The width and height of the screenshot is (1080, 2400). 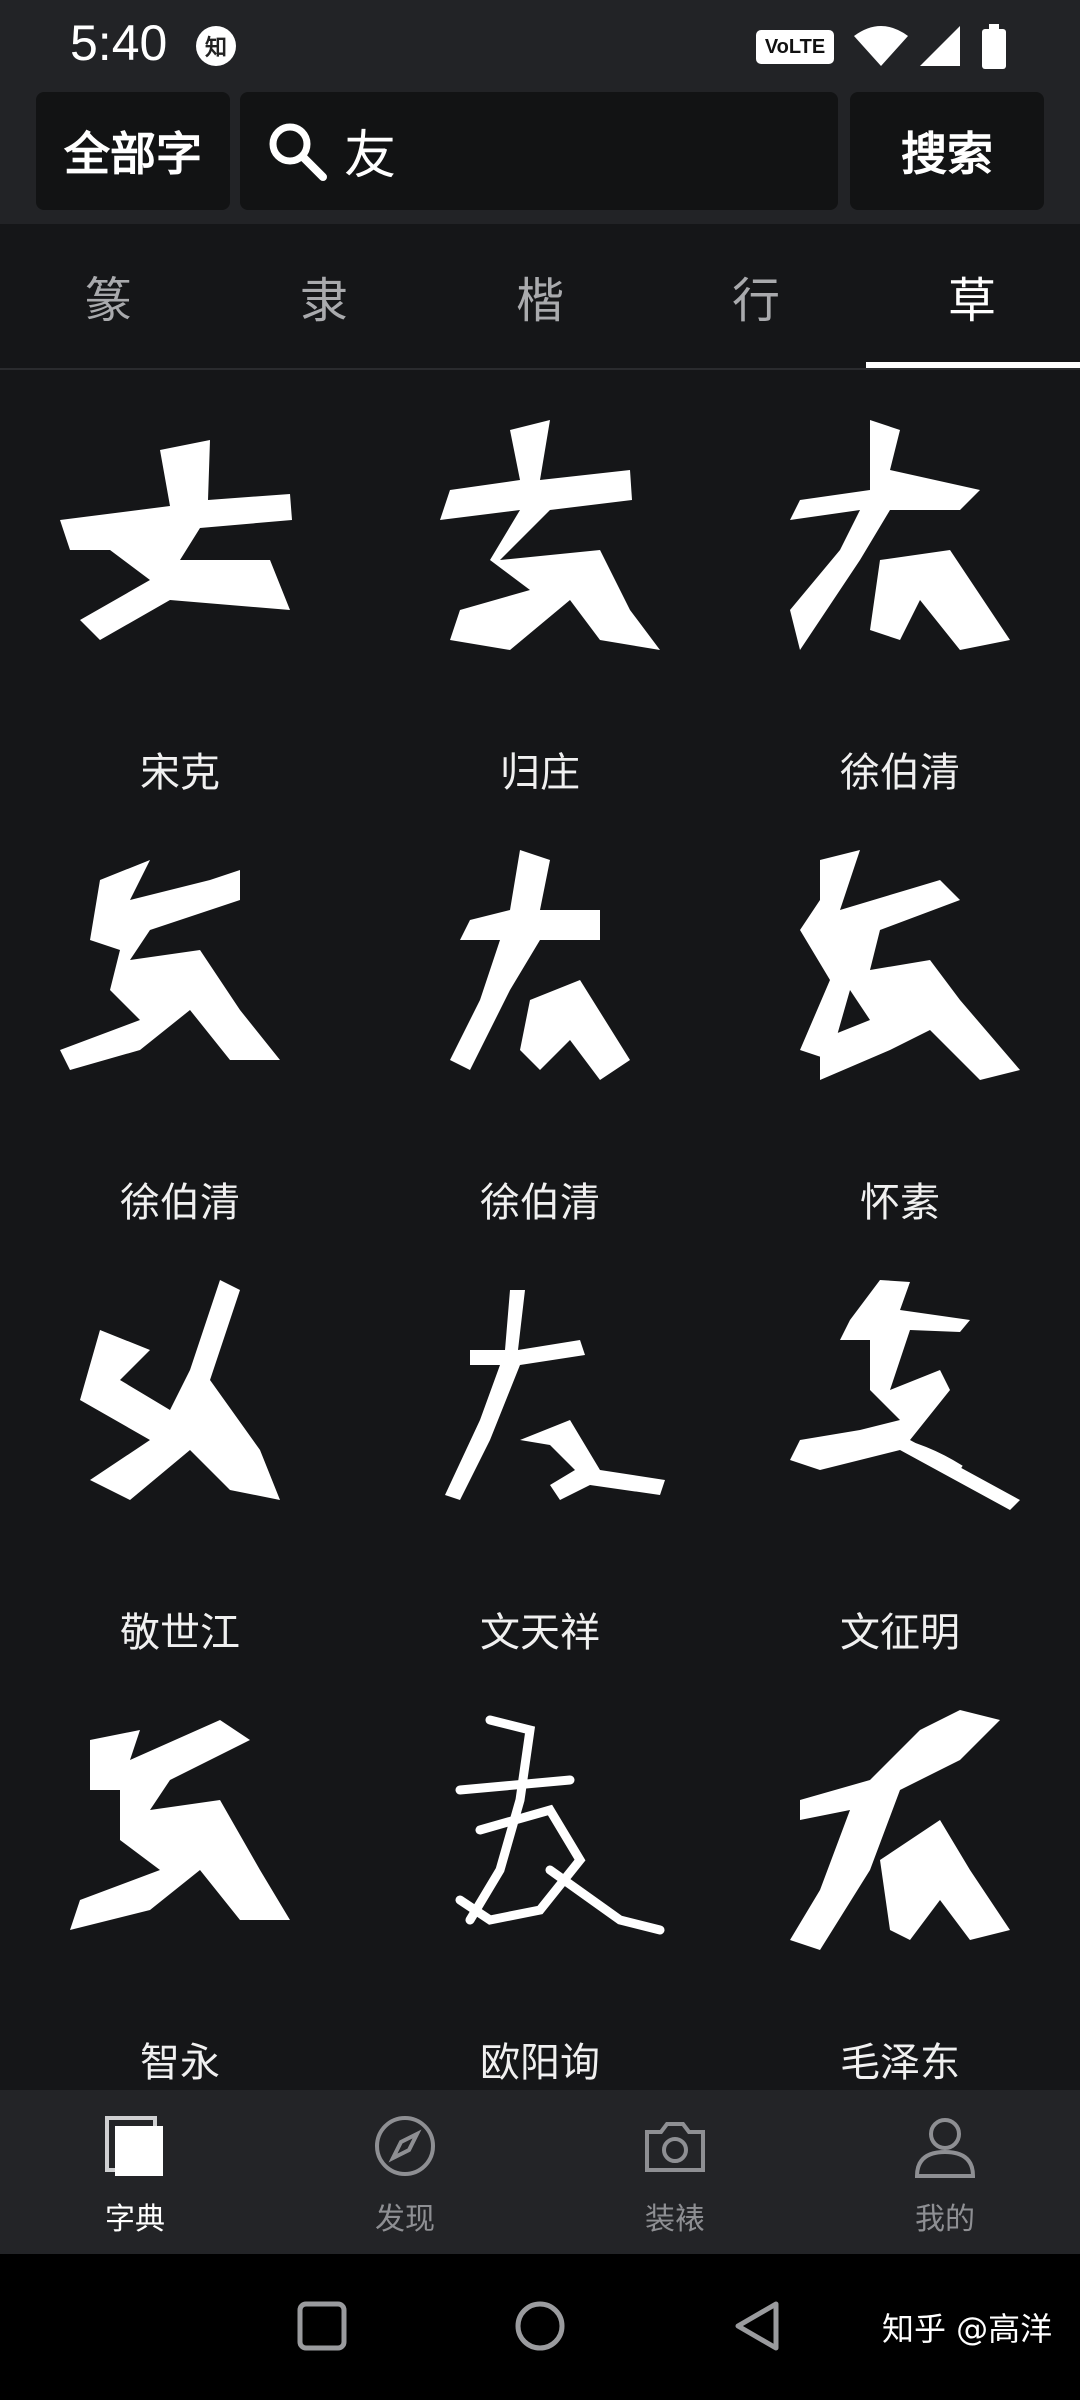 I want to click on tab-regular: 楷, so click(x=540, y=296).